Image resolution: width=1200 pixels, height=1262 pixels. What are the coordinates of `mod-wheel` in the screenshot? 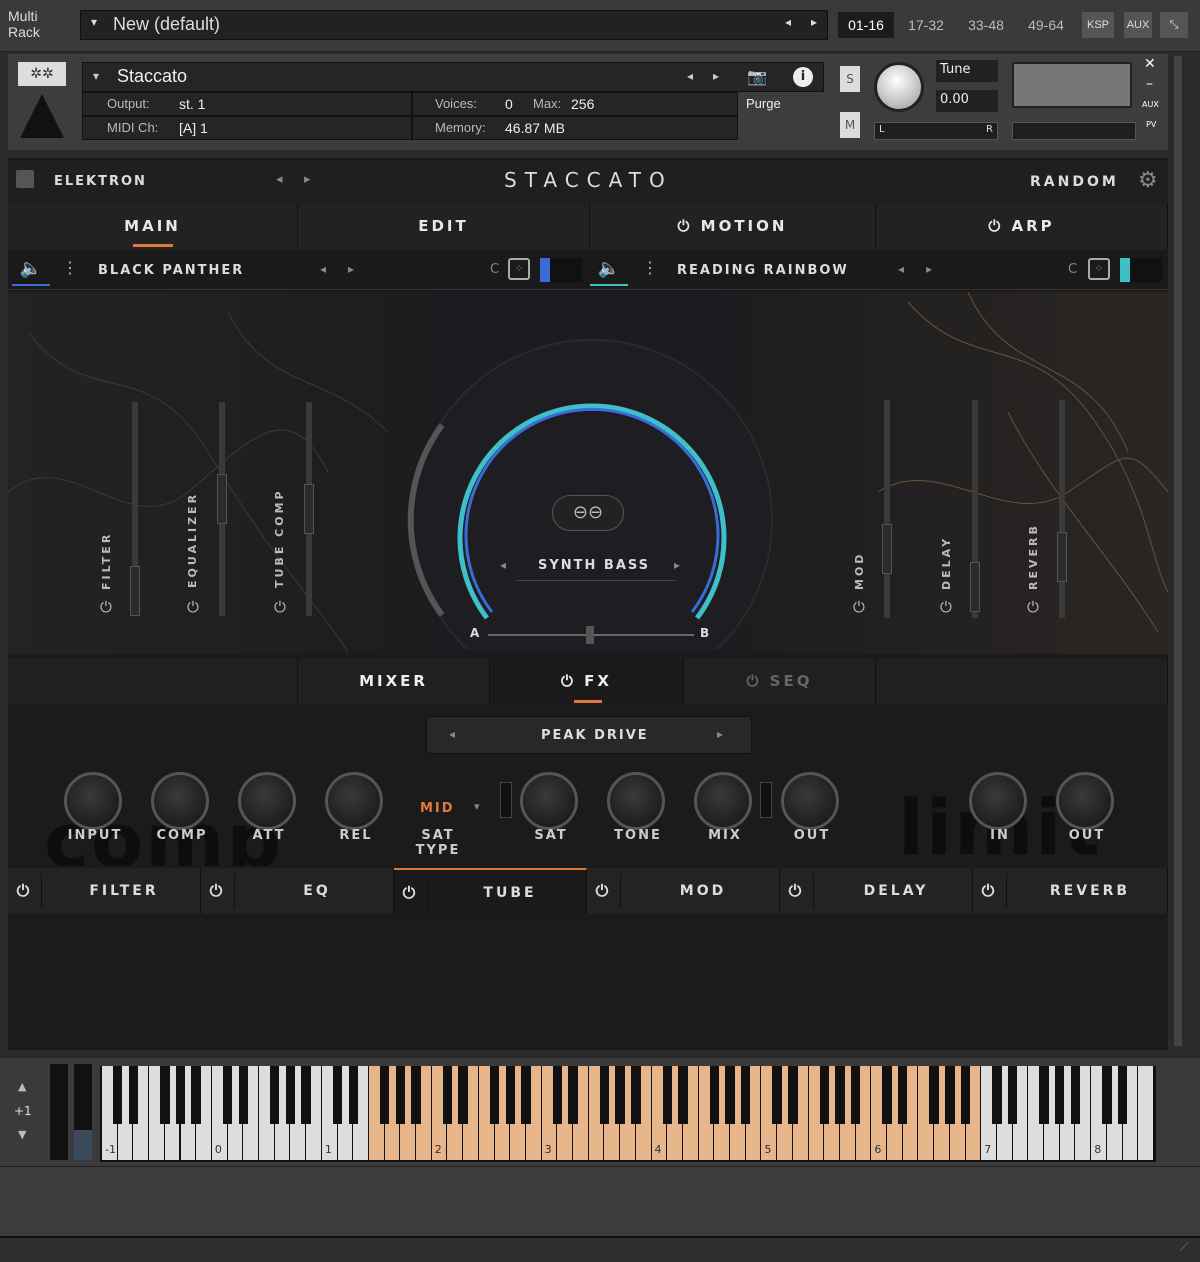 It's located at (83, 1112).